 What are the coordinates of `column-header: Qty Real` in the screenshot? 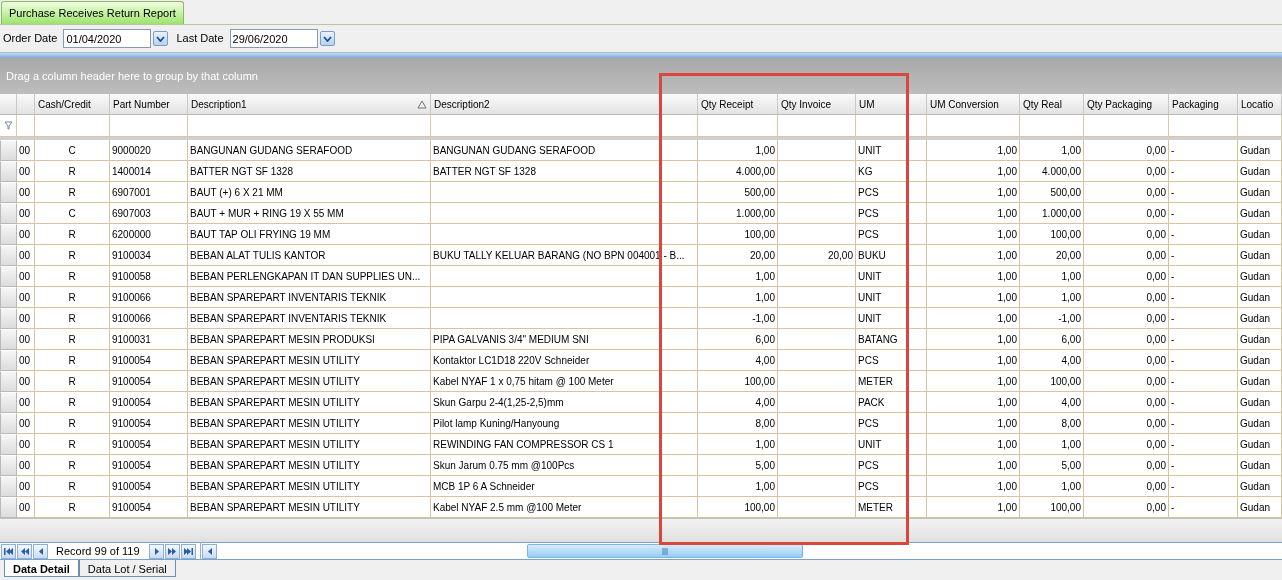 It's located at (1052, 104).